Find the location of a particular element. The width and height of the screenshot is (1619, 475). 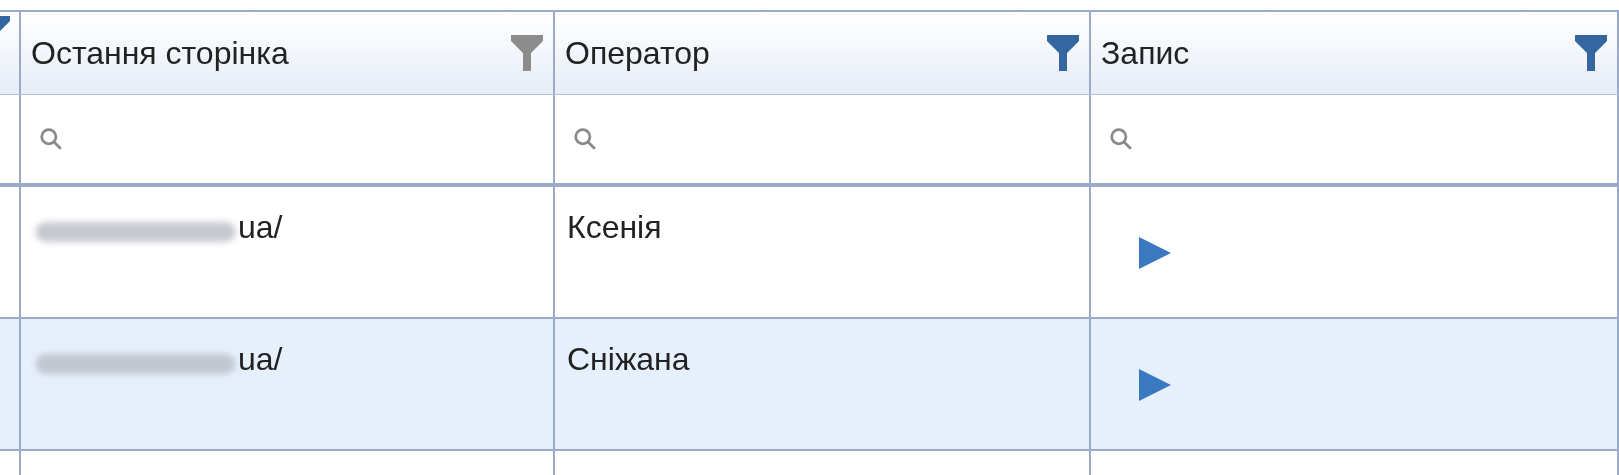

column-title: Запис is located at coordinates (1145, 53).